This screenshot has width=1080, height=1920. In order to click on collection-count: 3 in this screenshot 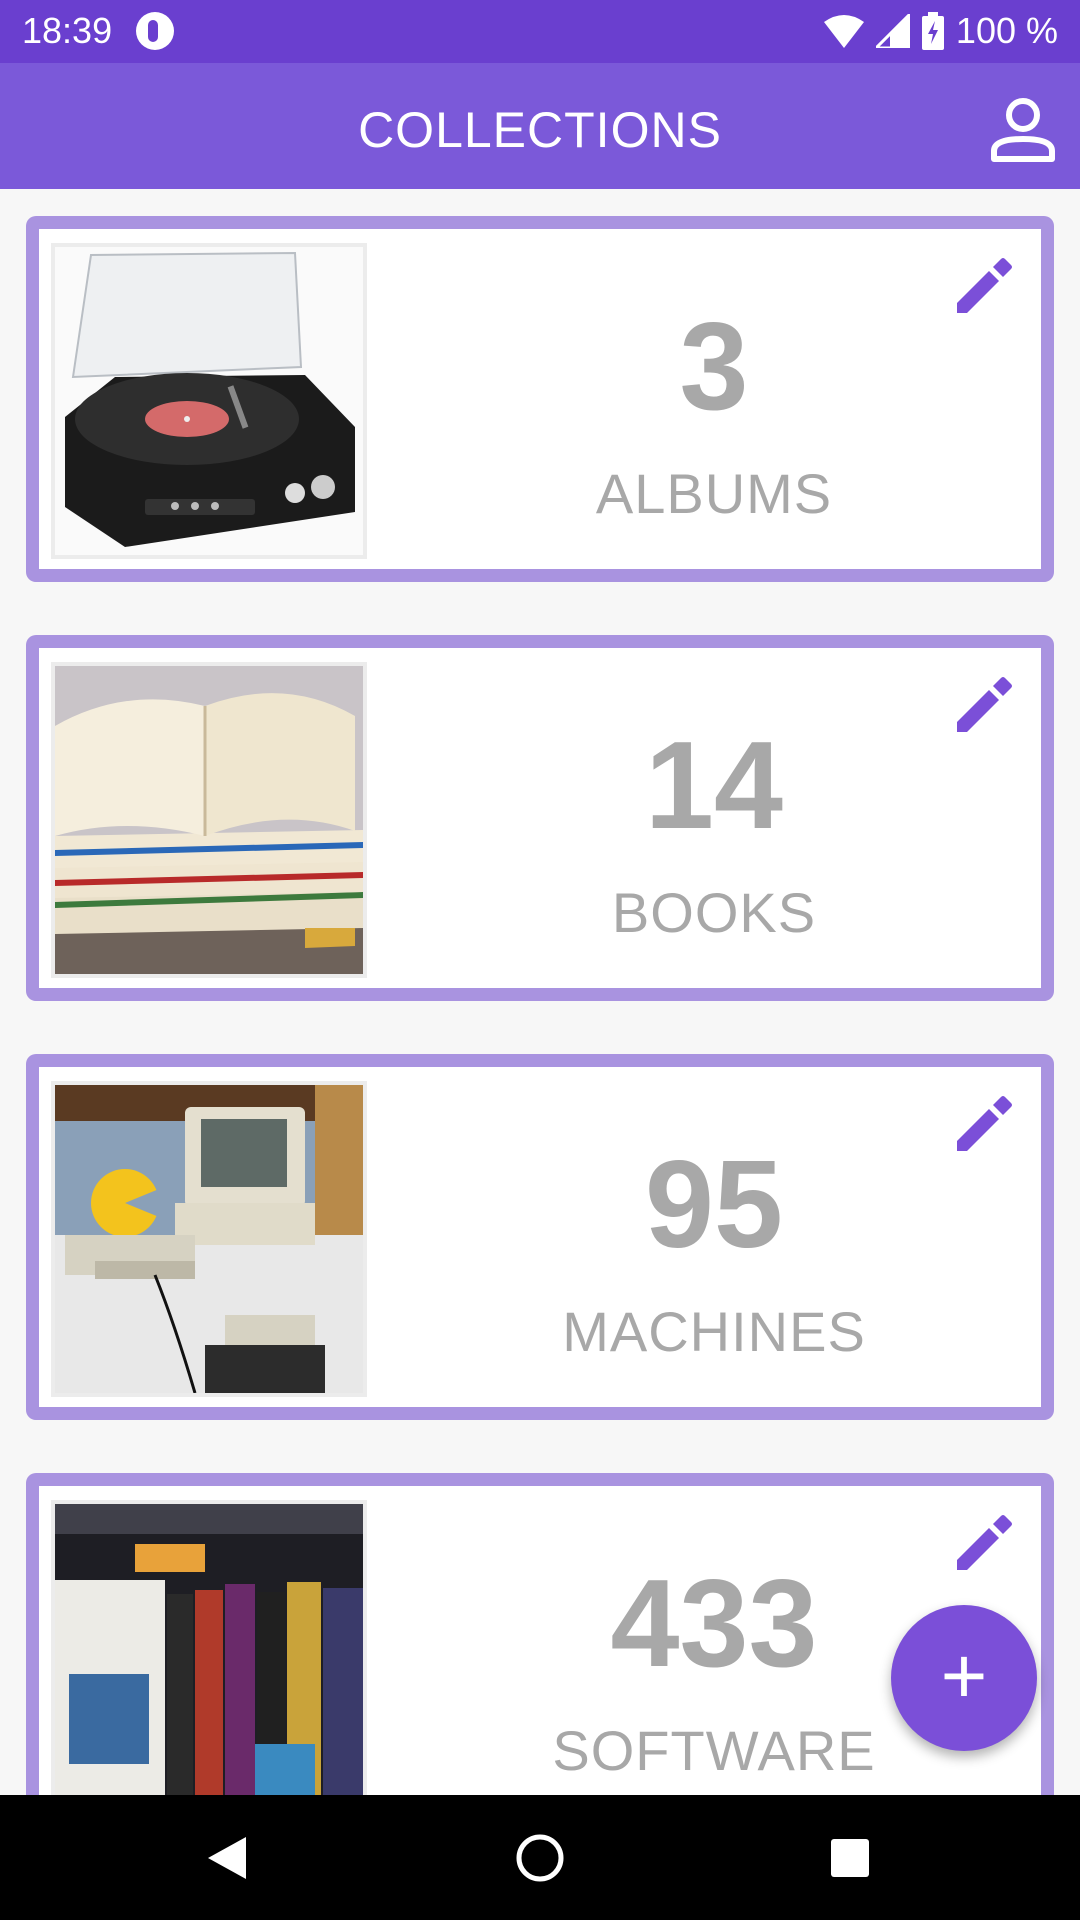, I will do `click(714, 367)`.